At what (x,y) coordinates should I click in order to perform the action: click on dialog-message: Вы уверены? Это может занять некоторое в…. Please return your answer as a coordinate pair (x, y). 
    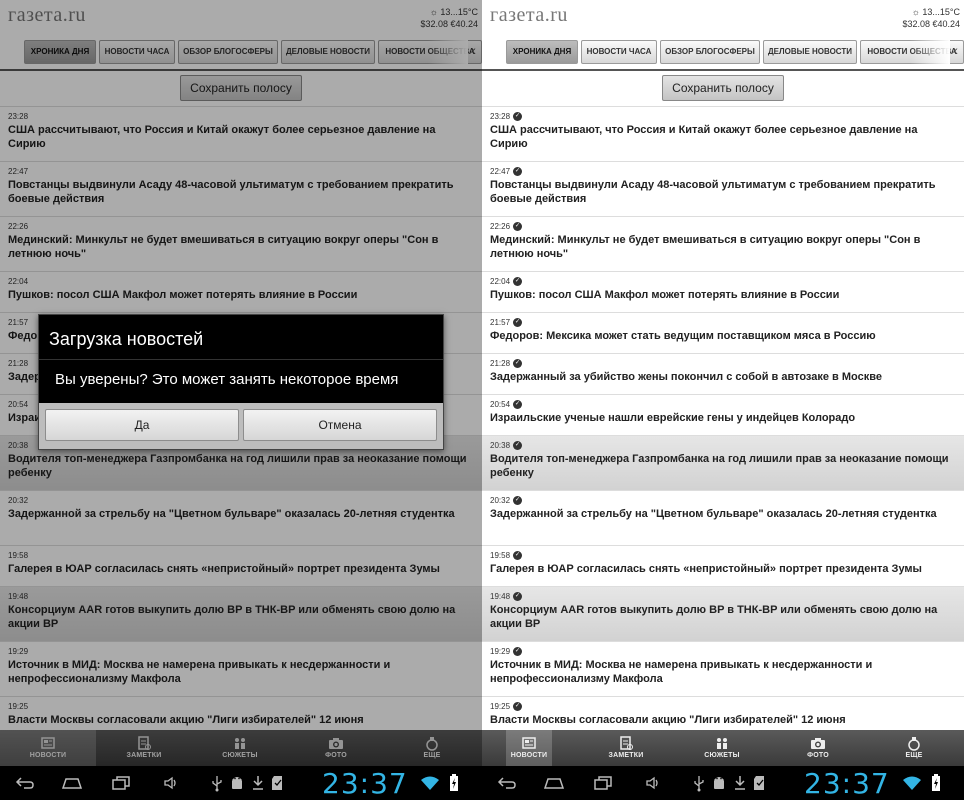
    Looking at the image, I should click on (227, 379).